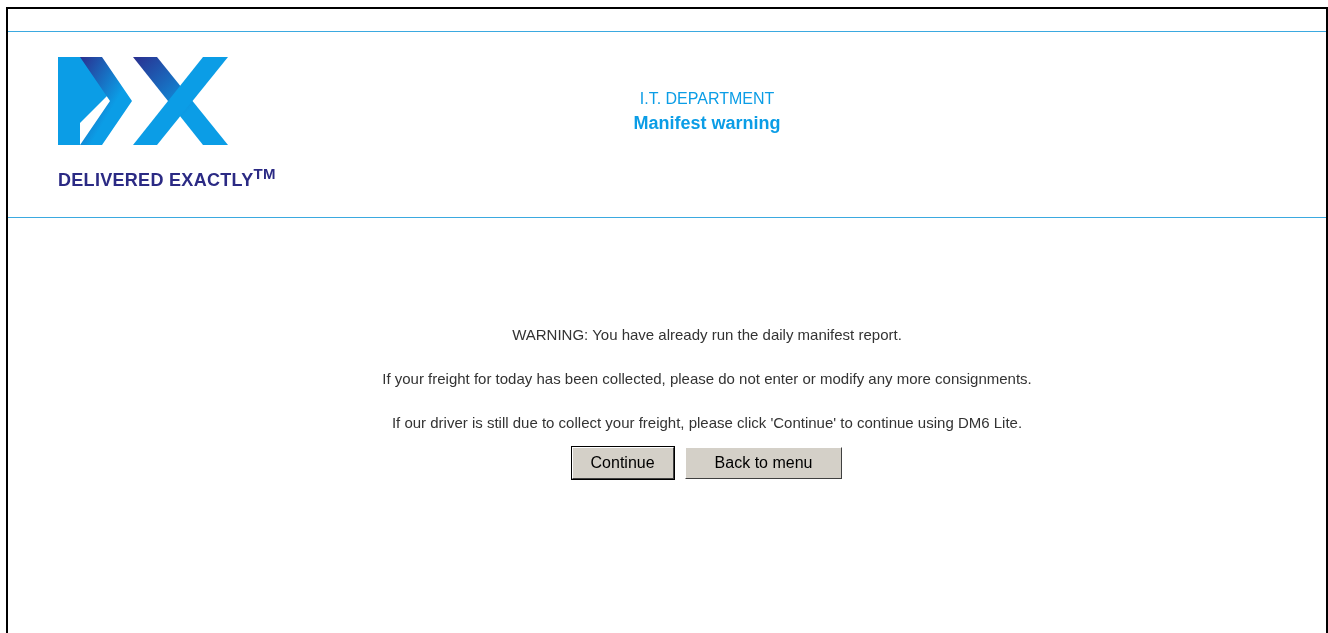  Describe the element at coordinates (707, 99) in the screenshot. I see `department-label: I.T. DEPARTMENT` at that location.